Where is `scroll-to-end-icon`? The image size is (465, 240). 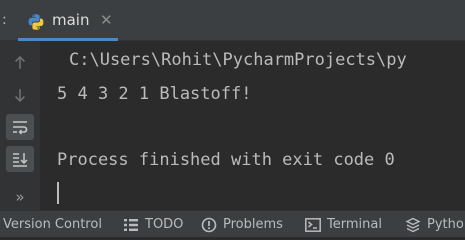 scroll-to-end-icon is located at coordinates (20, 160).